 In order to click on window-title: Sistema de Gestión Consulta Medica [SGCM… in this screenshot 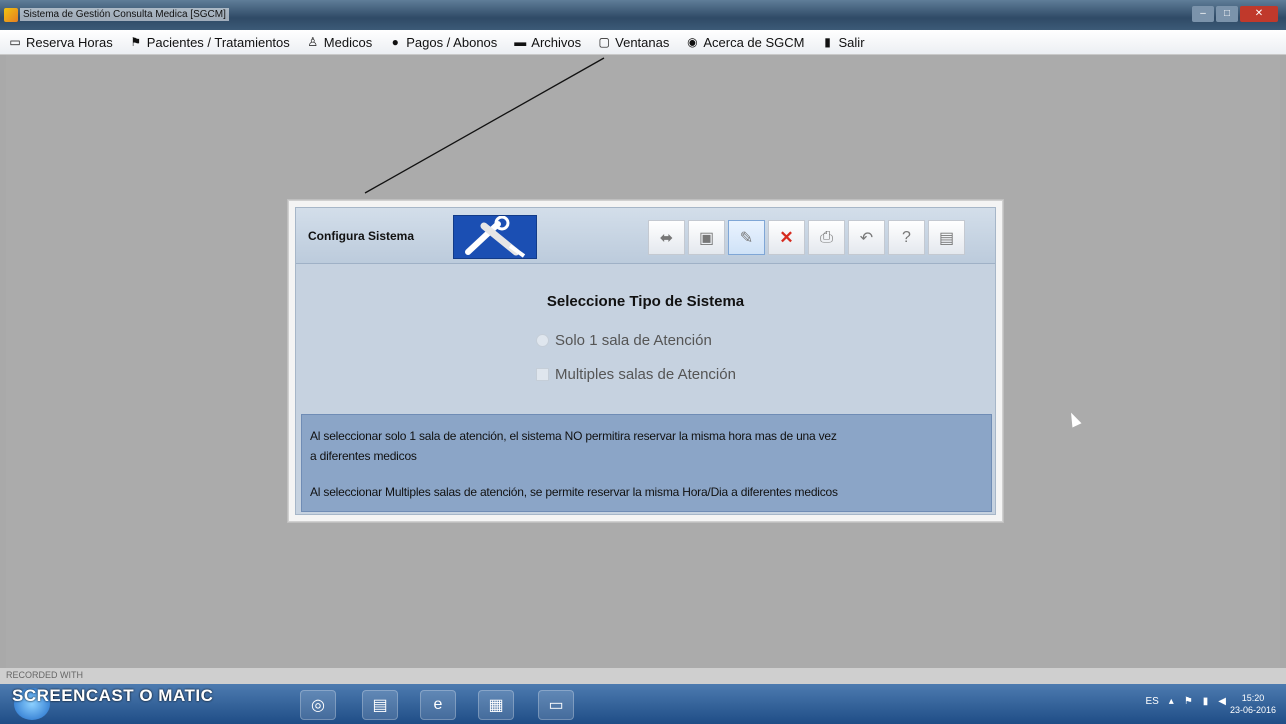, I will do `click(124, 14)`.